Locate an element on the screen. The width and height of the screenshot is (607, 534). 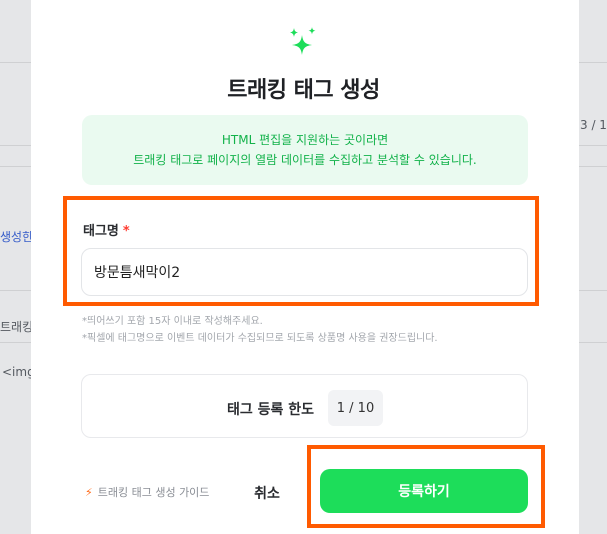
tag-name-label-text: 태그명 is located at coordinates (101, 231).